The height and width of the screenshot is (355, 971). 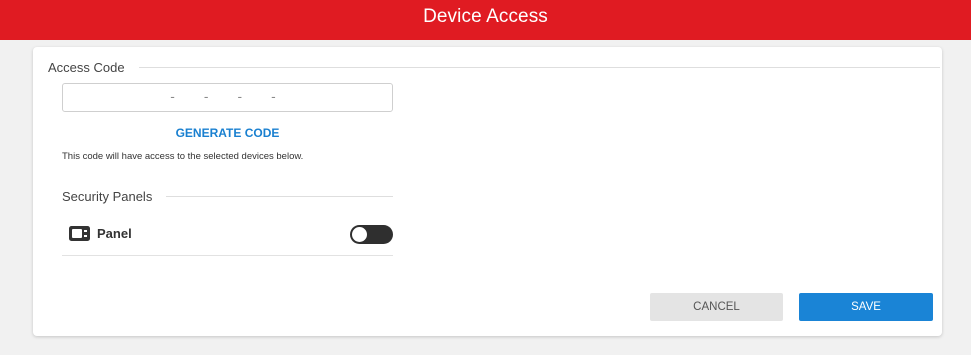 What do you see at coordinates (359, 234) in the screenshot?
I see `toggle-knob` at bounding box center [359, 234].